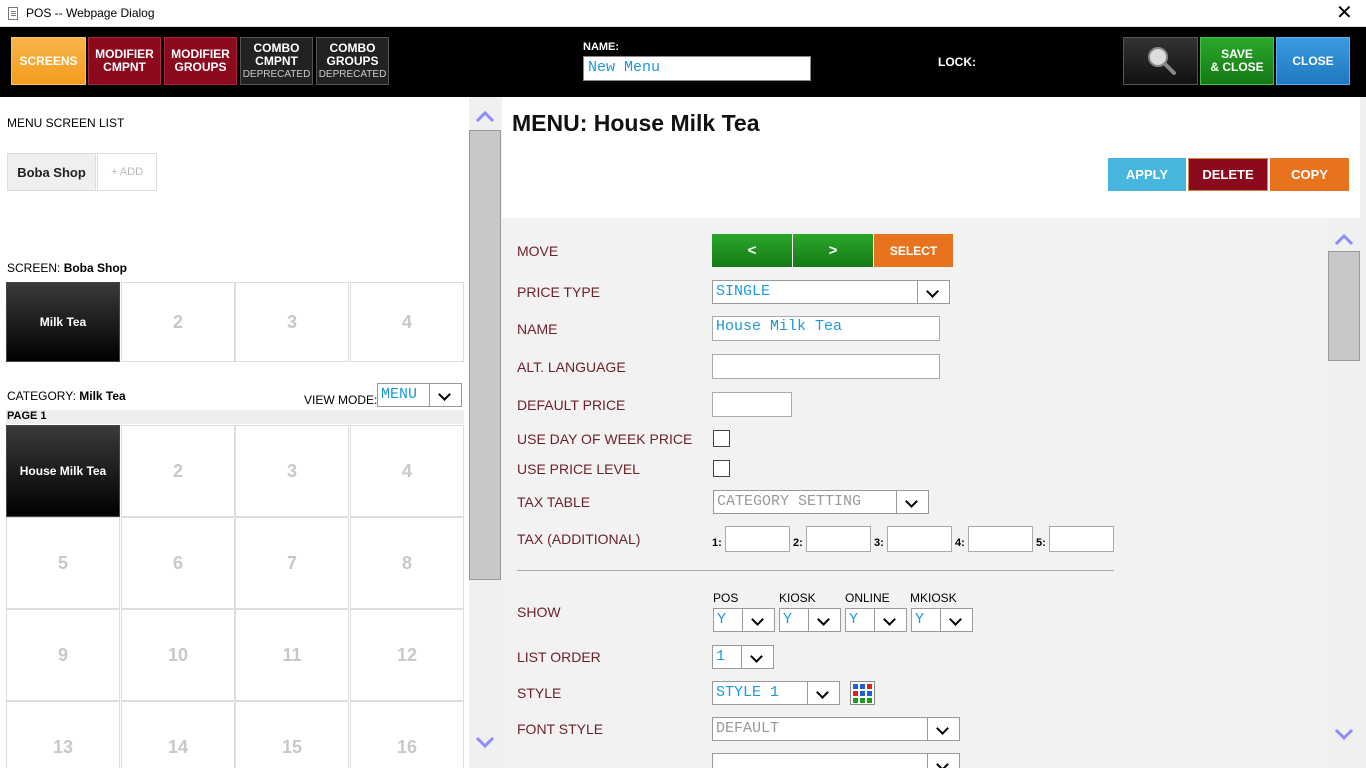 Image resolution: width=1366 pixels, height=768 pixels. I want to click on show-mkiosk-select: Y, so click(942, 620).